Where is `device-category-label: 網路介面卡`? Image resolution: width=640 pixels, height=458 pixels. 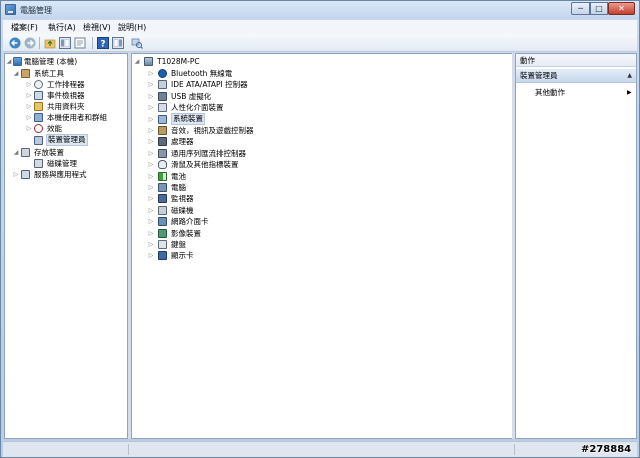 device-category-label: 網路介面卡 is located at coordinates (190, 222).